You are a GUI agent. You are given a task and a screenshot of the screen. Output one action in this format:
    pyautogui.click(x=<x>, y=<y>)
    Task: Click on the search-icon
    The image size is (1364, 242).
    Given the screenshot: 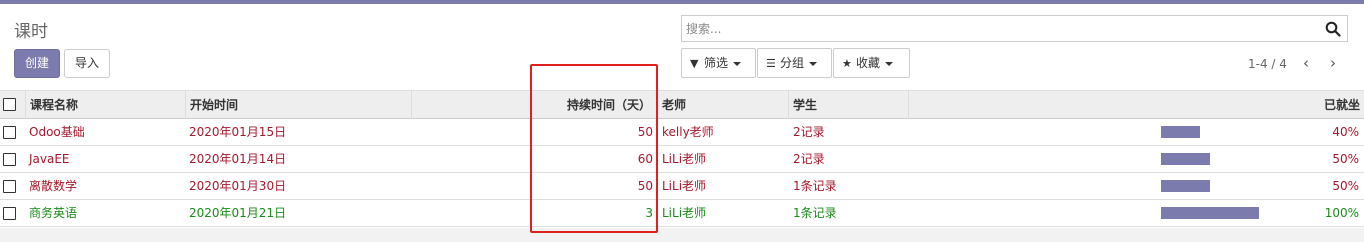 What is the action you would take?
    pyautogui.click(x=1333, y=29)
    